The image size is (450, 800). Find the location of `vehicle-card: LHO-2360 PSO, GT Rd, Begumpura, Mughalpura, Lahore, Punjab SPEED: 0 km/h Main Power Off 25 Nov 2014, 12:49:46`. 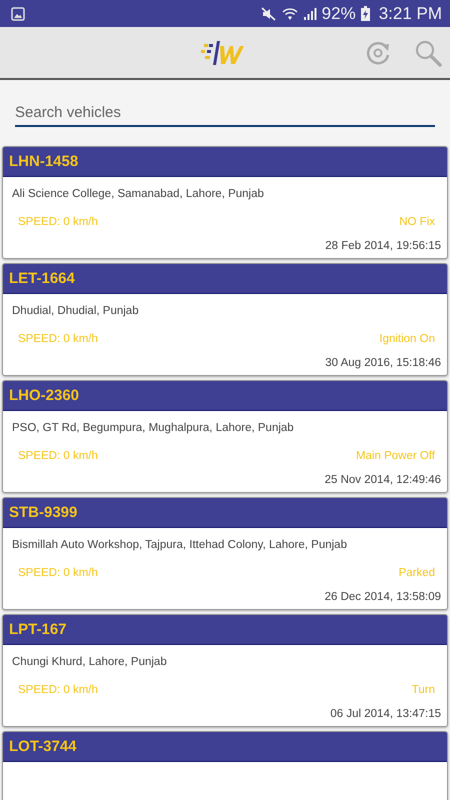

vehicle-card: LHO-2360 PSO, GT Rd, Begumpura, Mughalpura, Lahore, Punjab SPEED: 0 km/h Main Power Off 25 Nov 2014, 12:49:46 is located at coordinates (225, 436).